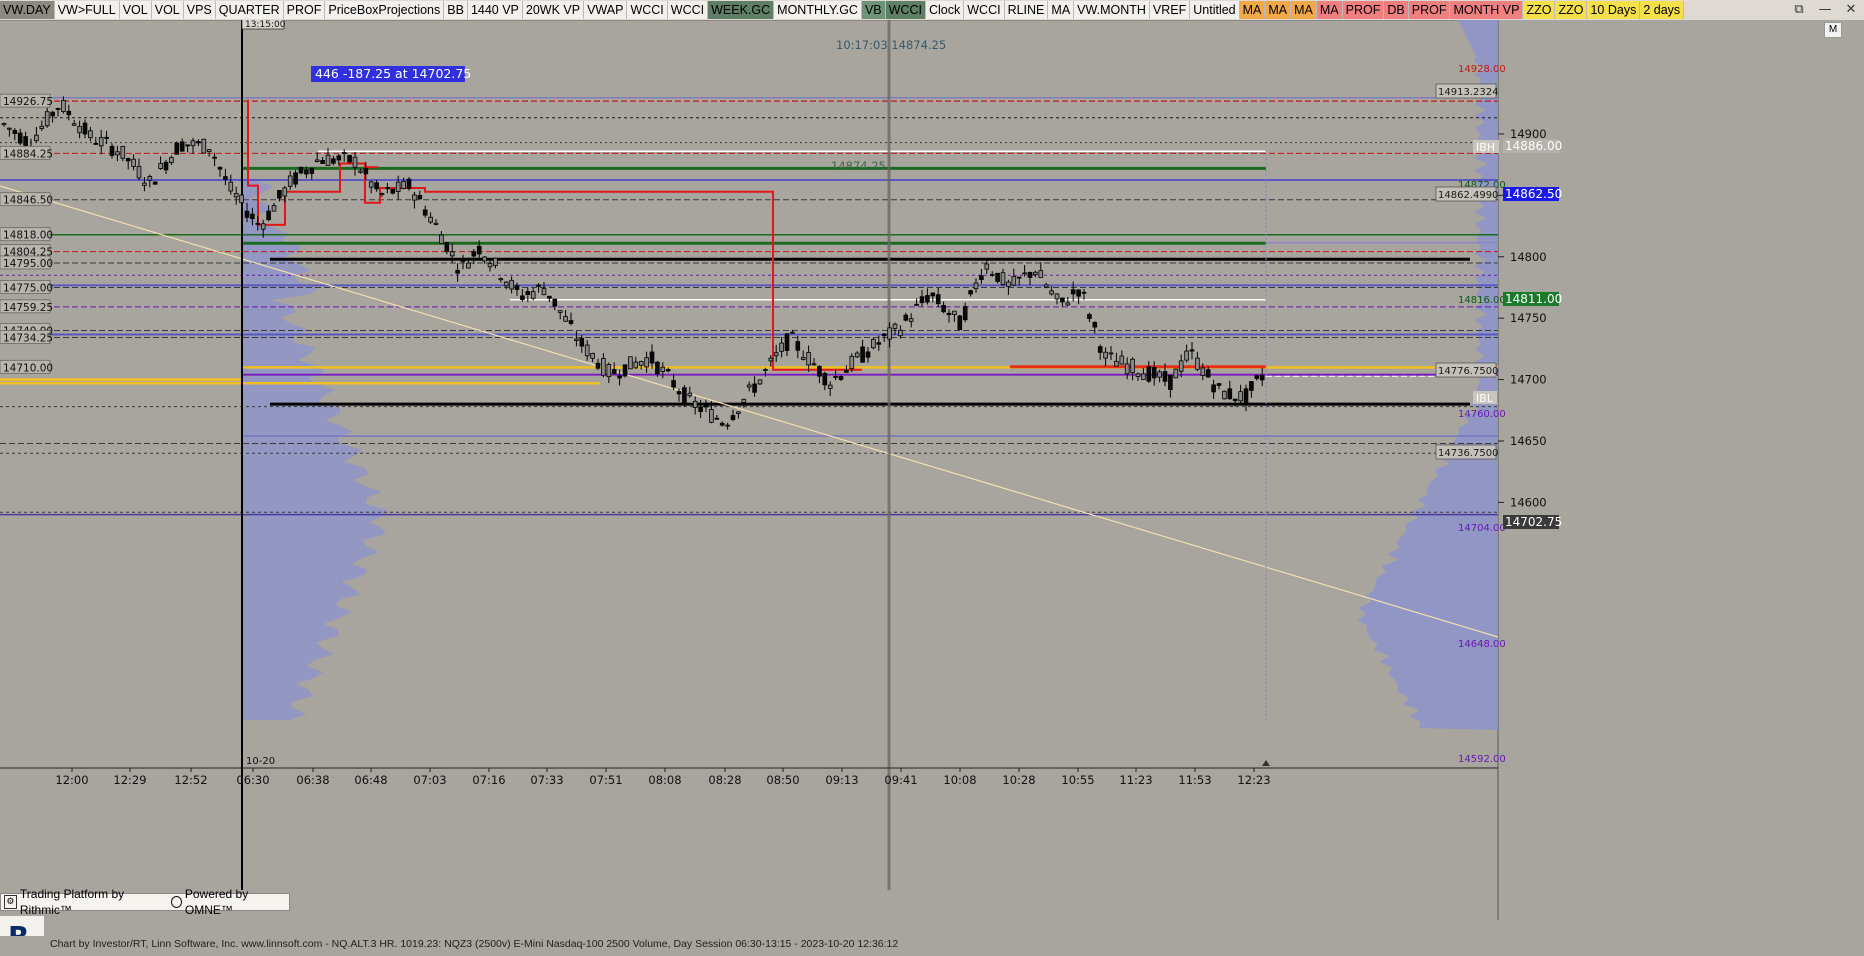 The image size is (1864, 956). What do you see at coordinates (1396, 10) in the screenshot?
I see `toolbar-tab-db-30: DB` at bounding box center [1396, 10].